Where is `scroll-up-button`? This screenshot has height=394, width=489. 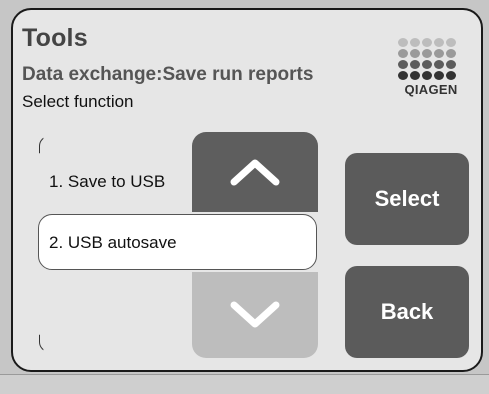
scroll-up-button is located at coordinates (255, 172).